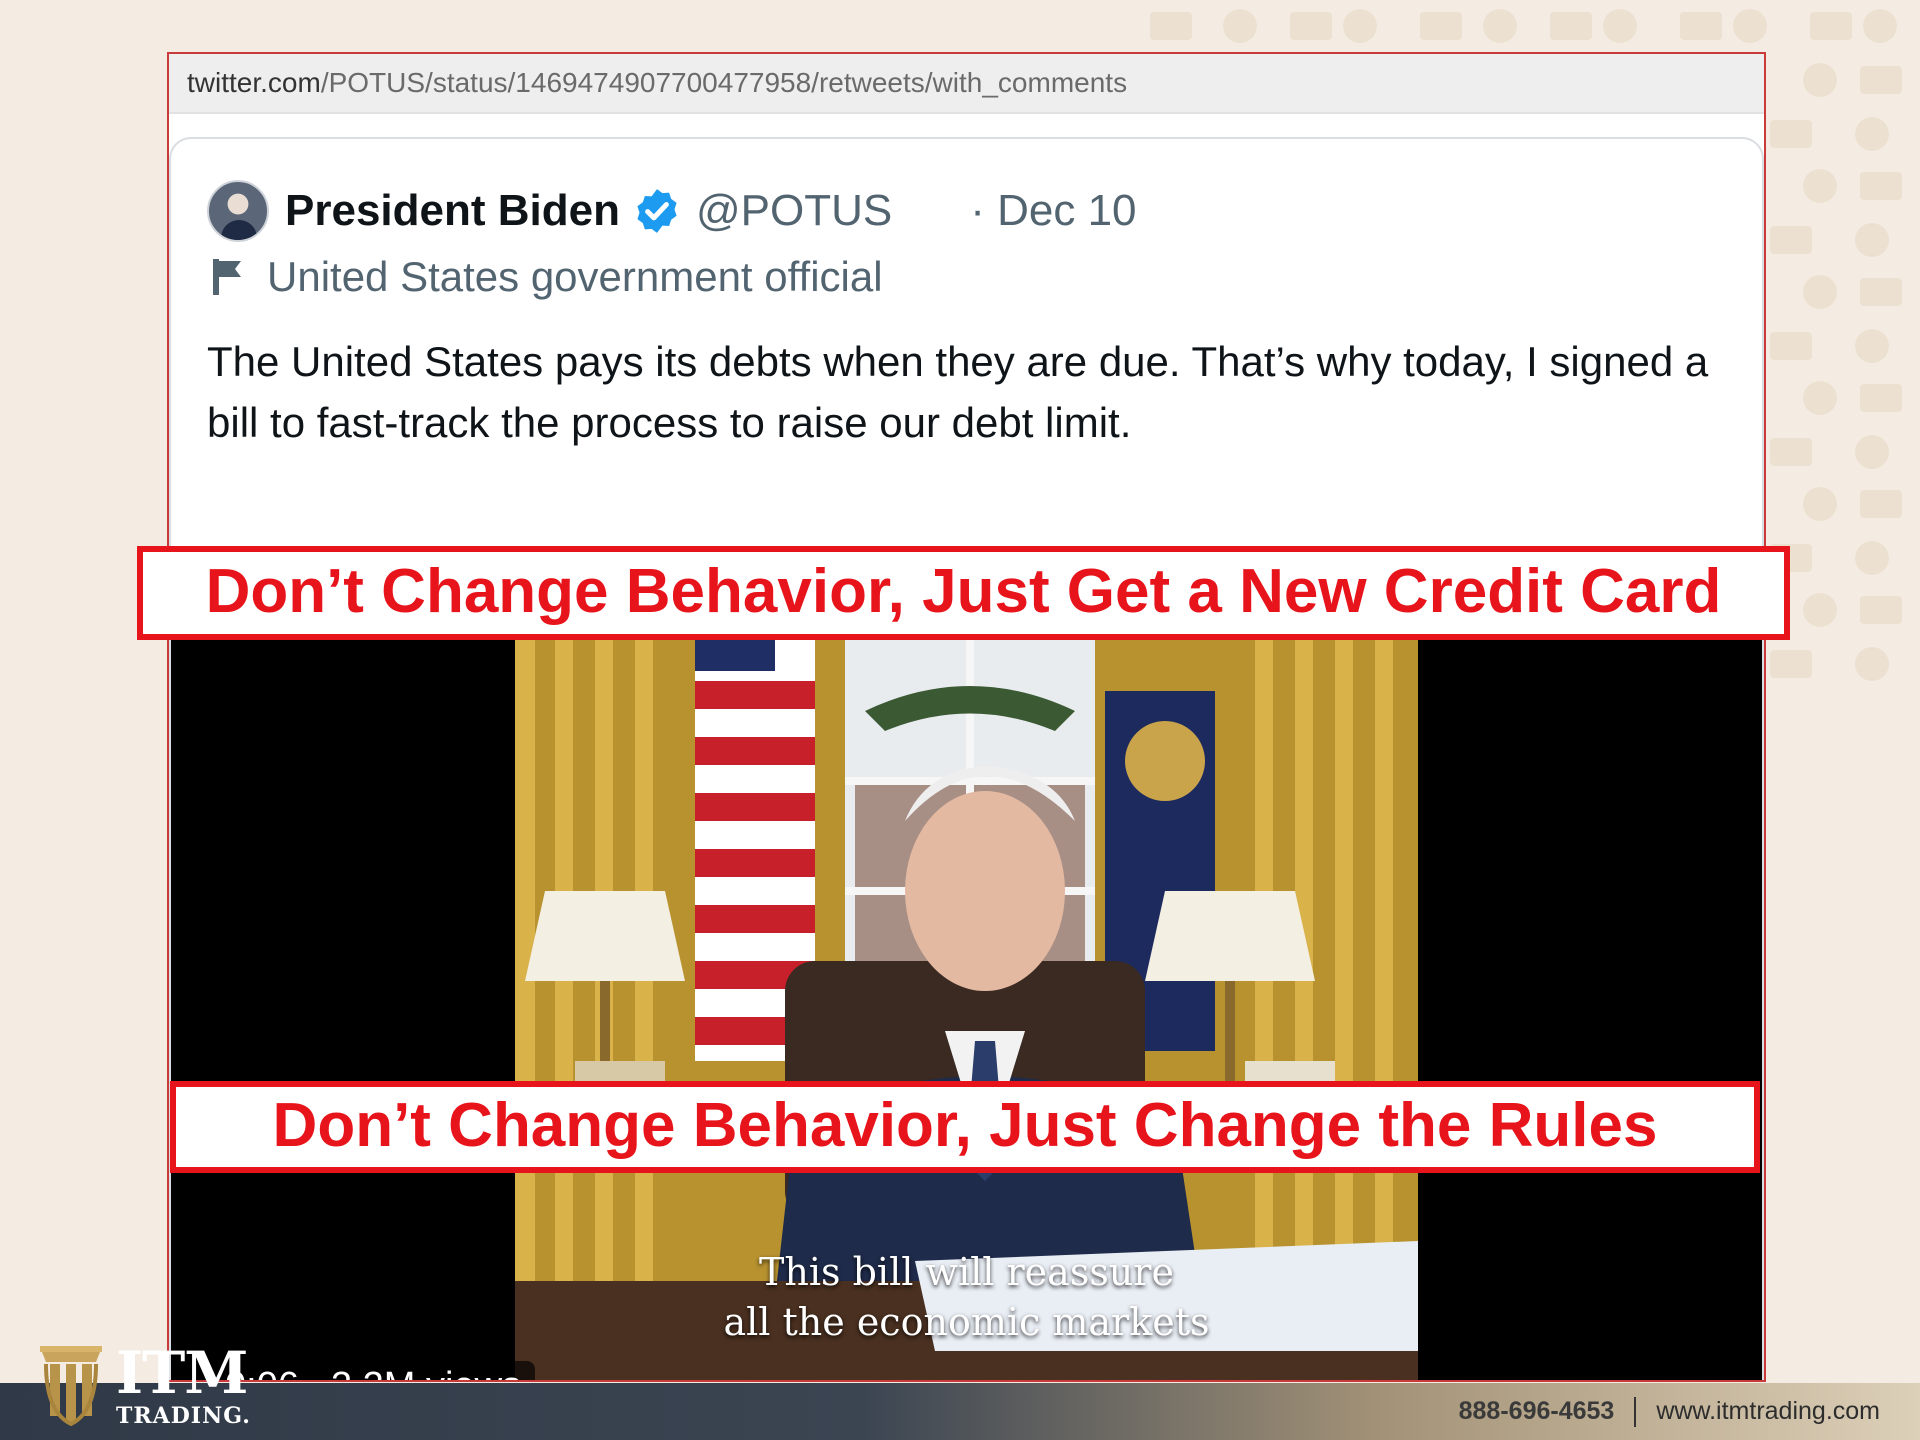  I want to click on subtitle-line-1: This bill will reassure, so click(966, 1272).